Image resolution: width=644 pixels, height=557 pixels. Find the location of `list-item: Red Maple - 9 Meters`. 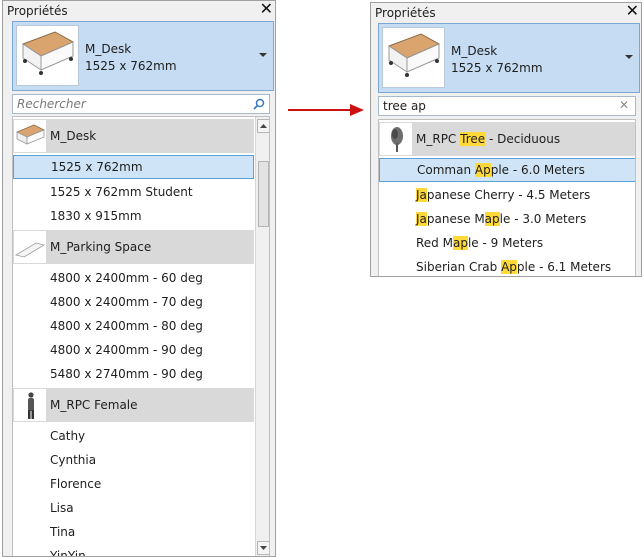

list-item: Red Maple - 9 Meters is located at coordinates (507, 243).